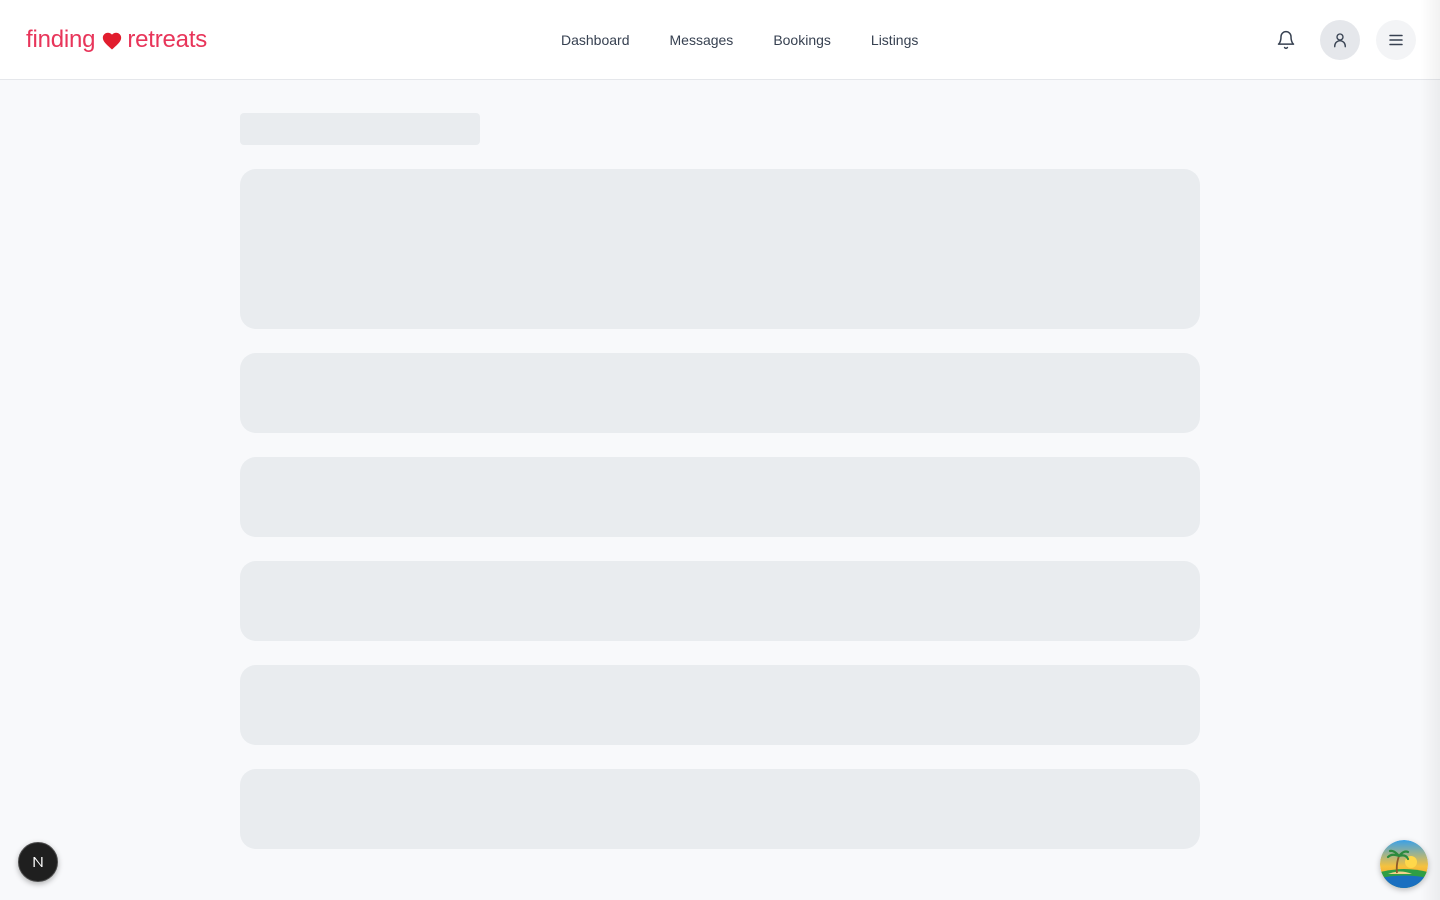 The height and width of the screenshot is (900, 1440). What do you see at coordinates (360, 129) in the screenshot?
I see `skeleton-page-title` at bounding box center [360, 129].